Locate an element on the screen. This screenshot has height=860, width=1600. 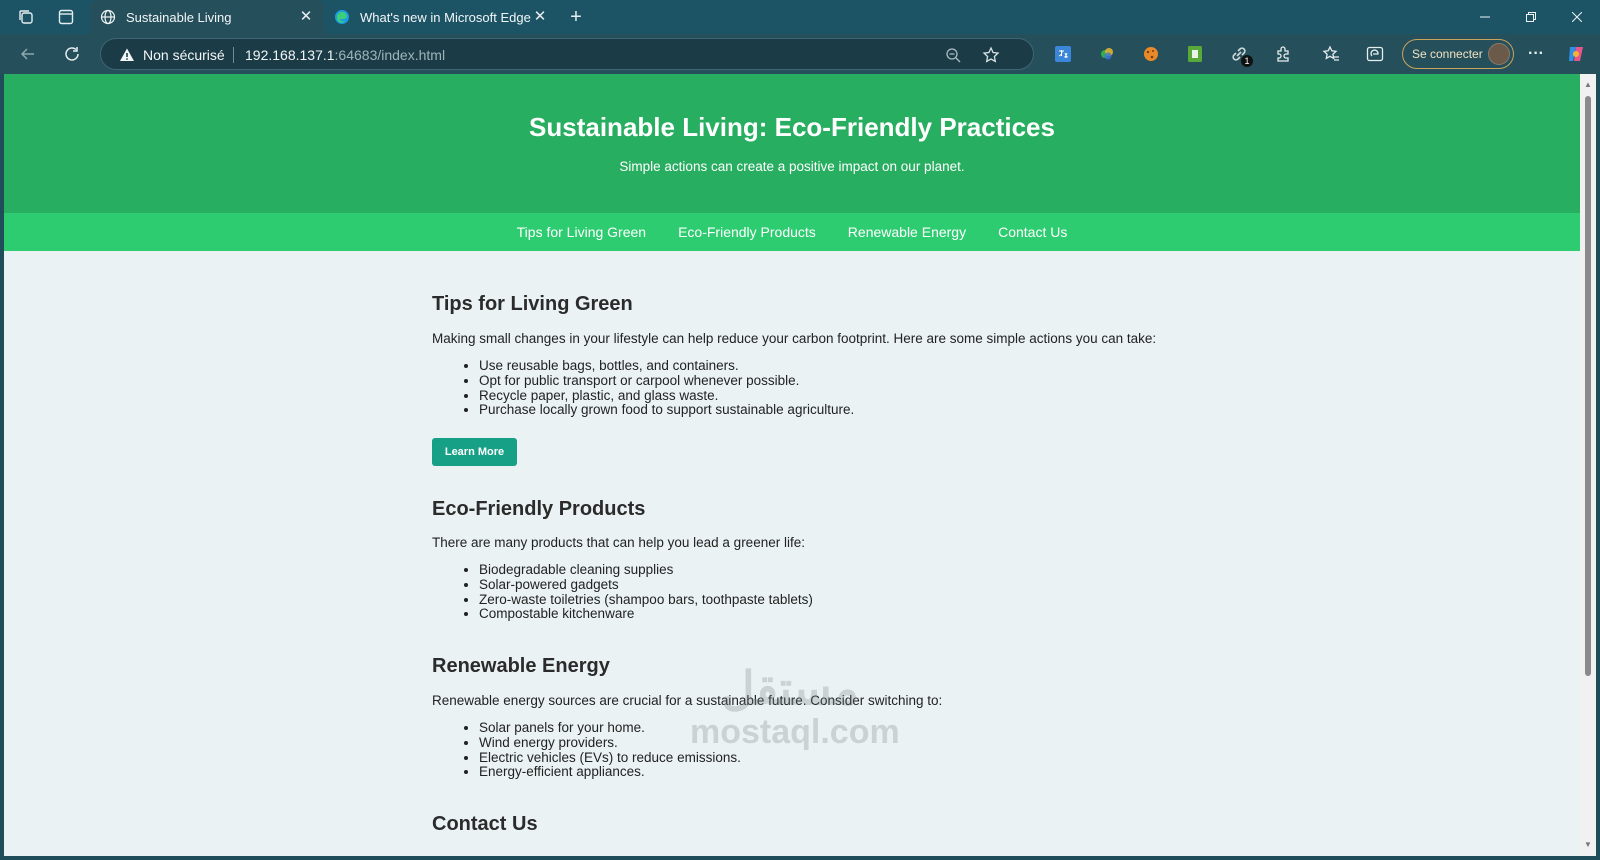
list-item: Recycle paper, plastic, and glass waste. is located at coordinates (815, 396).